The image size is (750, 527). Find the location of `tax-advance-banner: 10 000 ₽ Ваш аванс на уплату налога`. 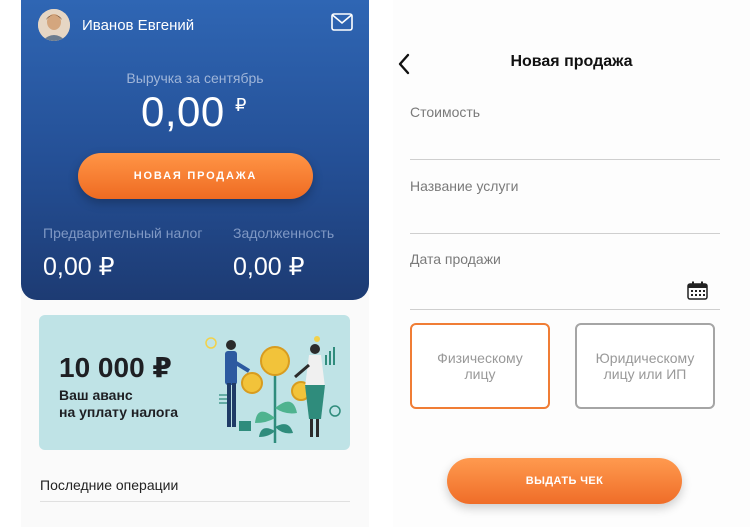

tax-advance-banner: 10 000 ₽ Ваш аванс на уплату налога is located at coordinates (194, 382).